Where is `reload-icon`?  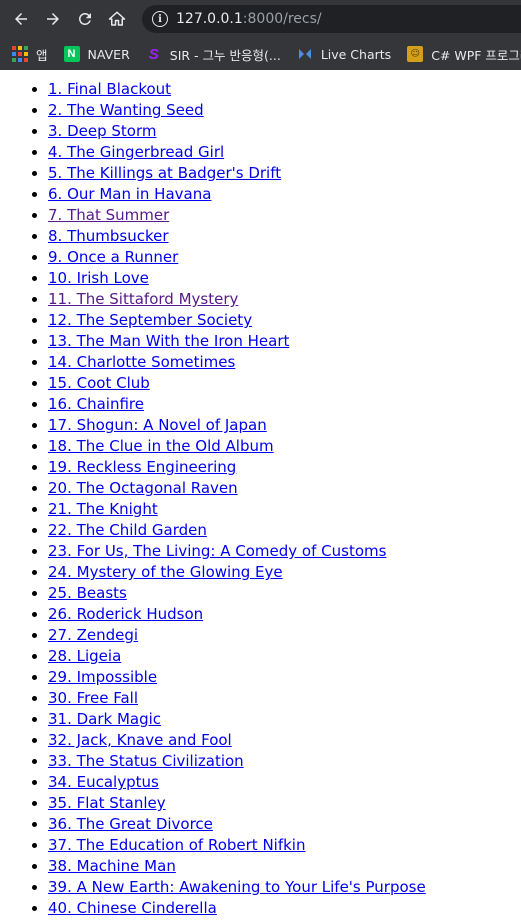 reload-icon is located at coordinates (84, 18).